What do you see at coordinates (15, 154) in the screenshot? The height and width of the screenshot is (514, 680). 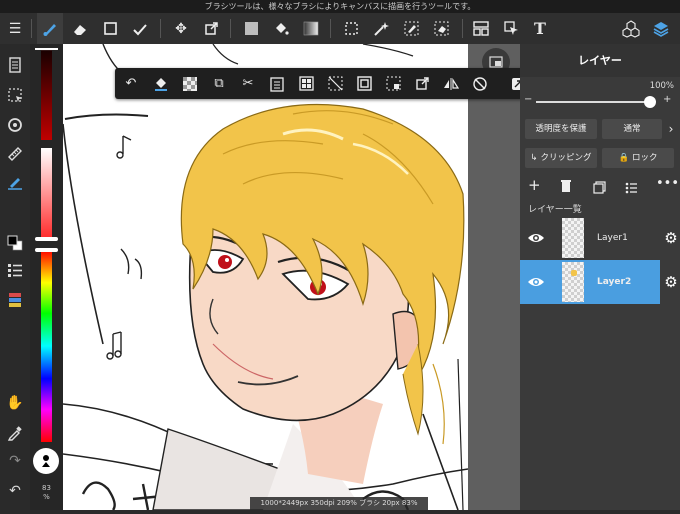 I see `ruler-icon` at bounding box center [15, 154].